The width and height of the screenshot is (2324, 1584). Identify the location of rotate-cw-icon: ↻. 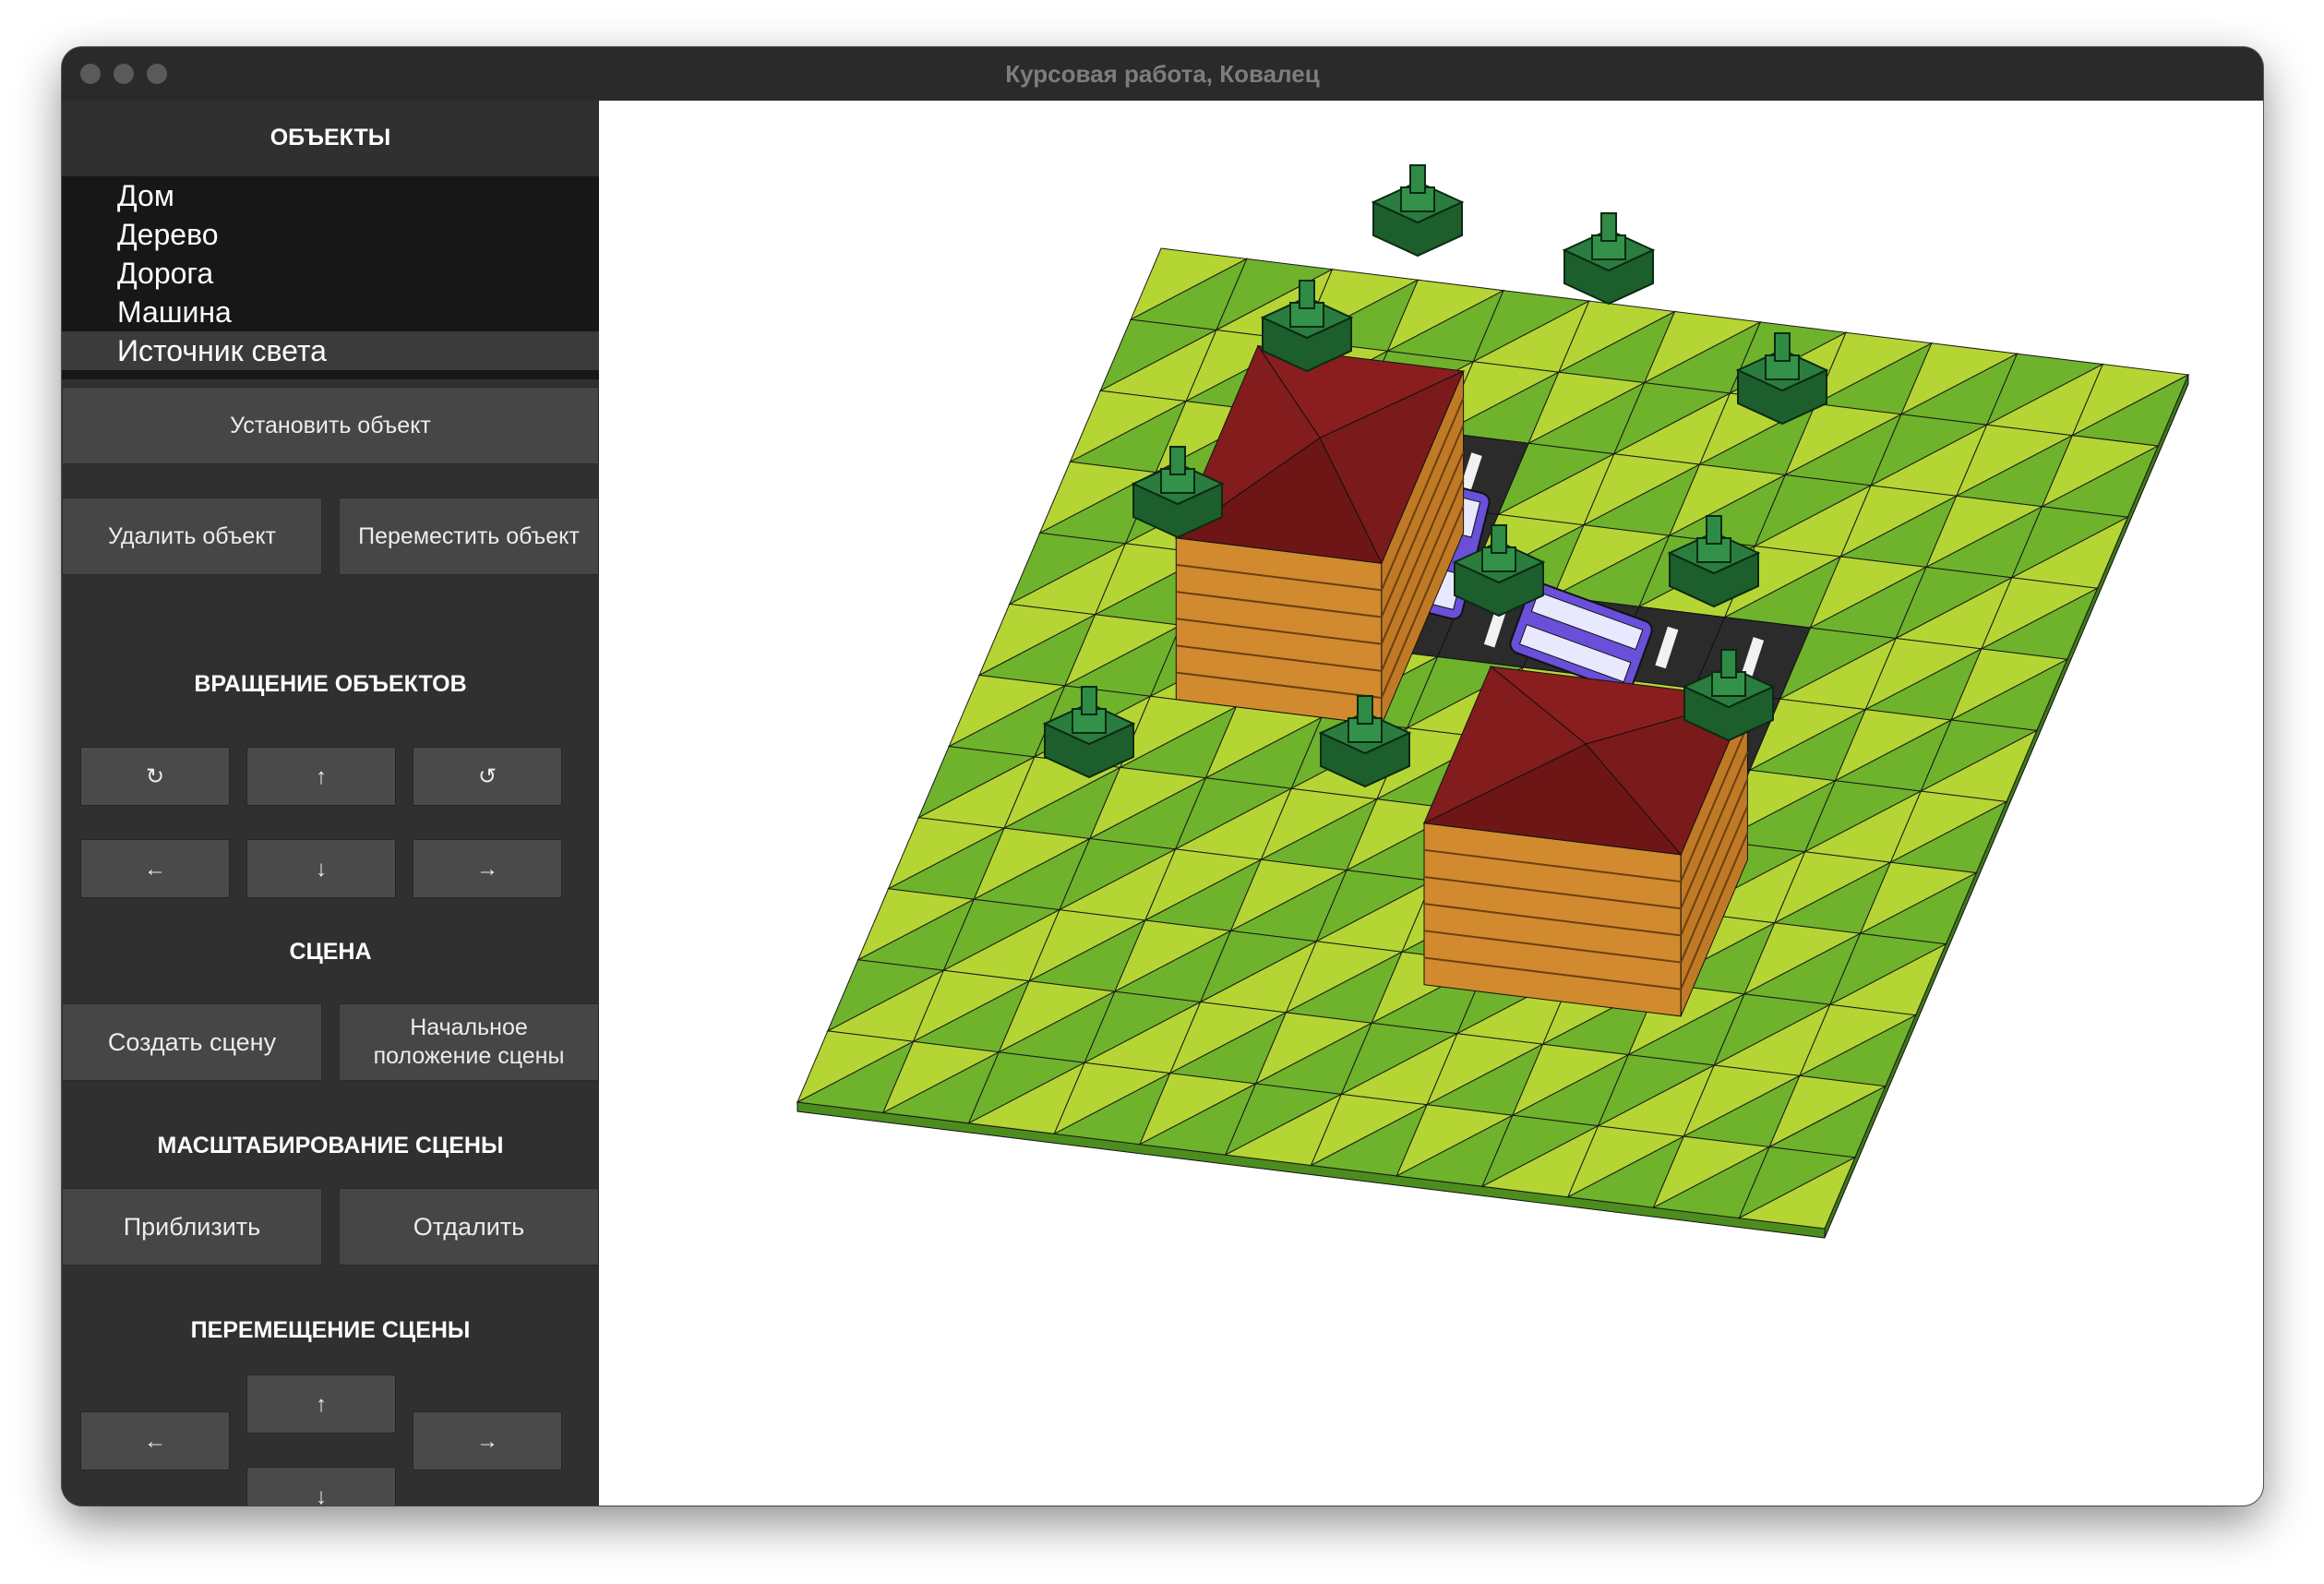
(155, 776).